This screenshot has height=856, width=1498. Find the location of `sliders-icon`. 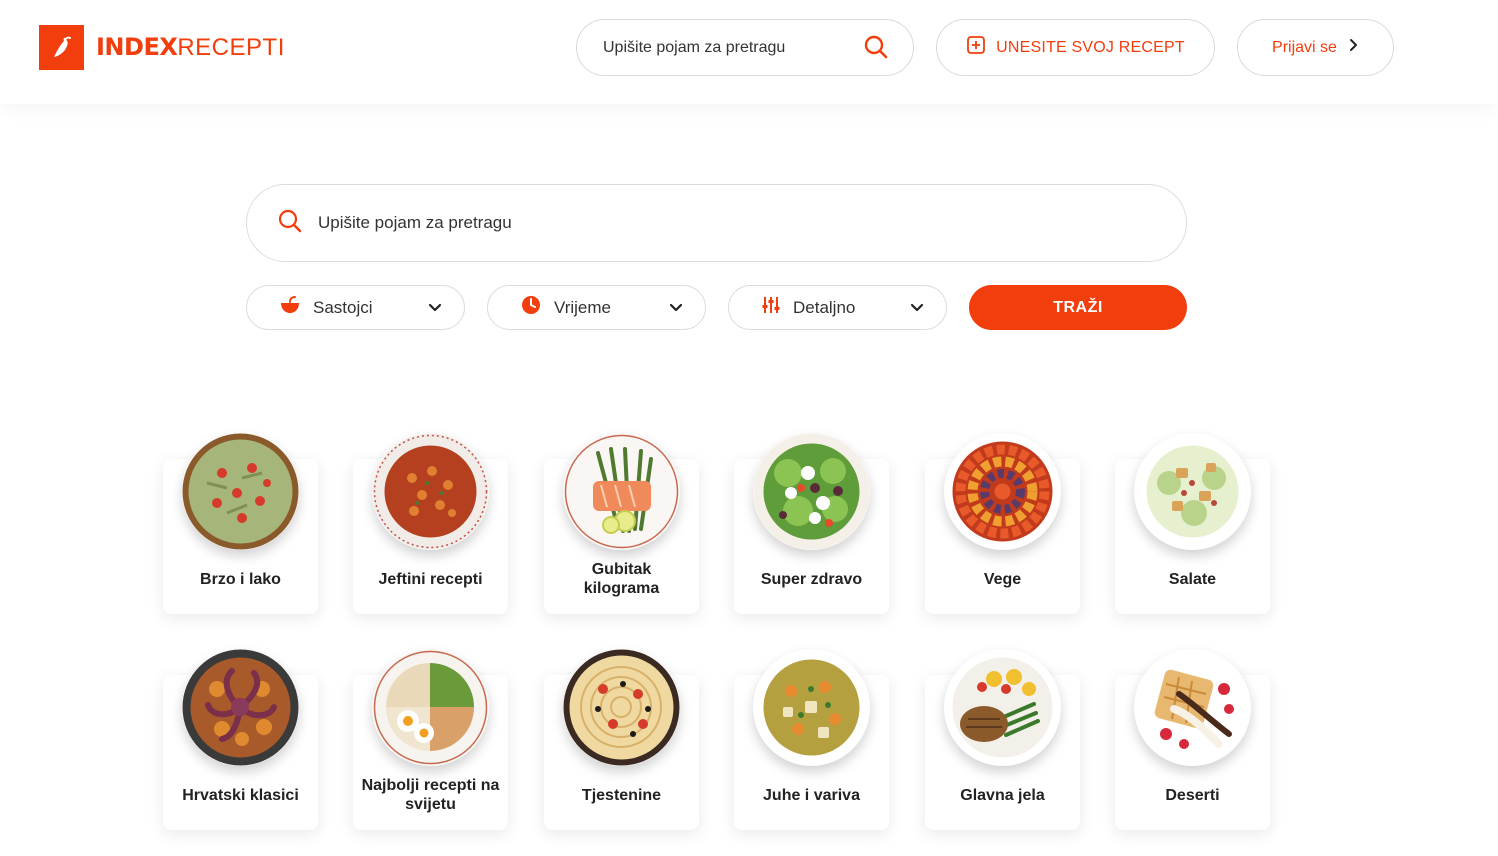

sliders-icon is located at coordinates (771, 307).